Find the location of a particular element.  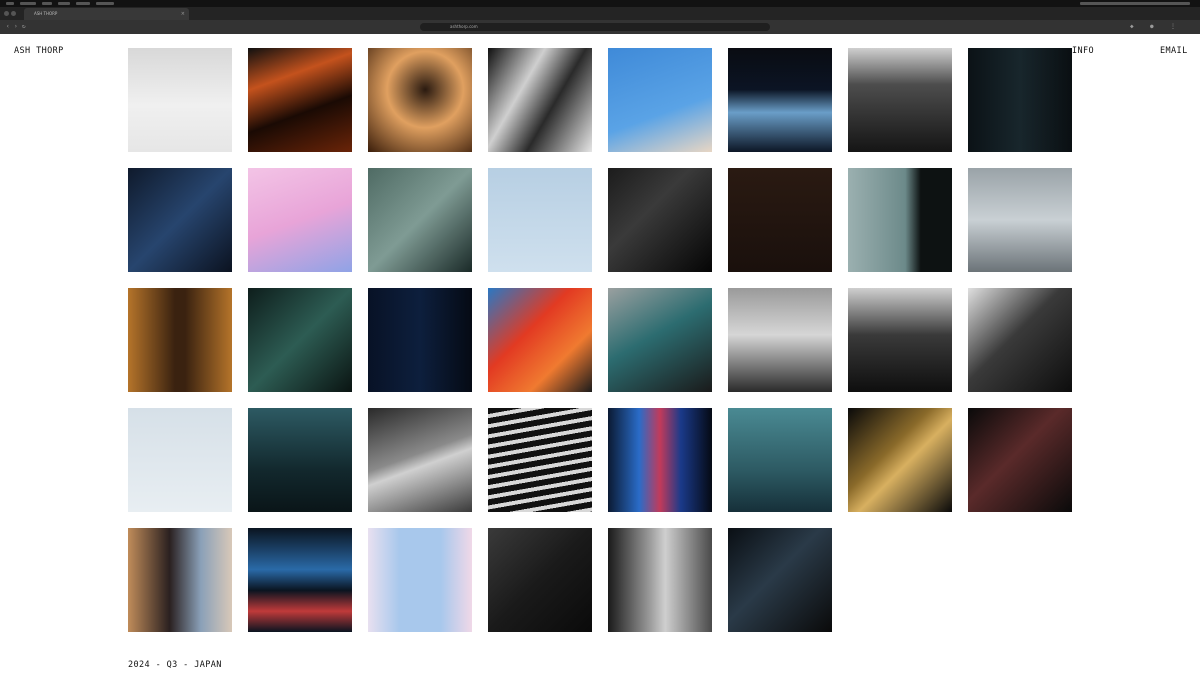

photo-teal-fog is located at coordinates (780, 460).